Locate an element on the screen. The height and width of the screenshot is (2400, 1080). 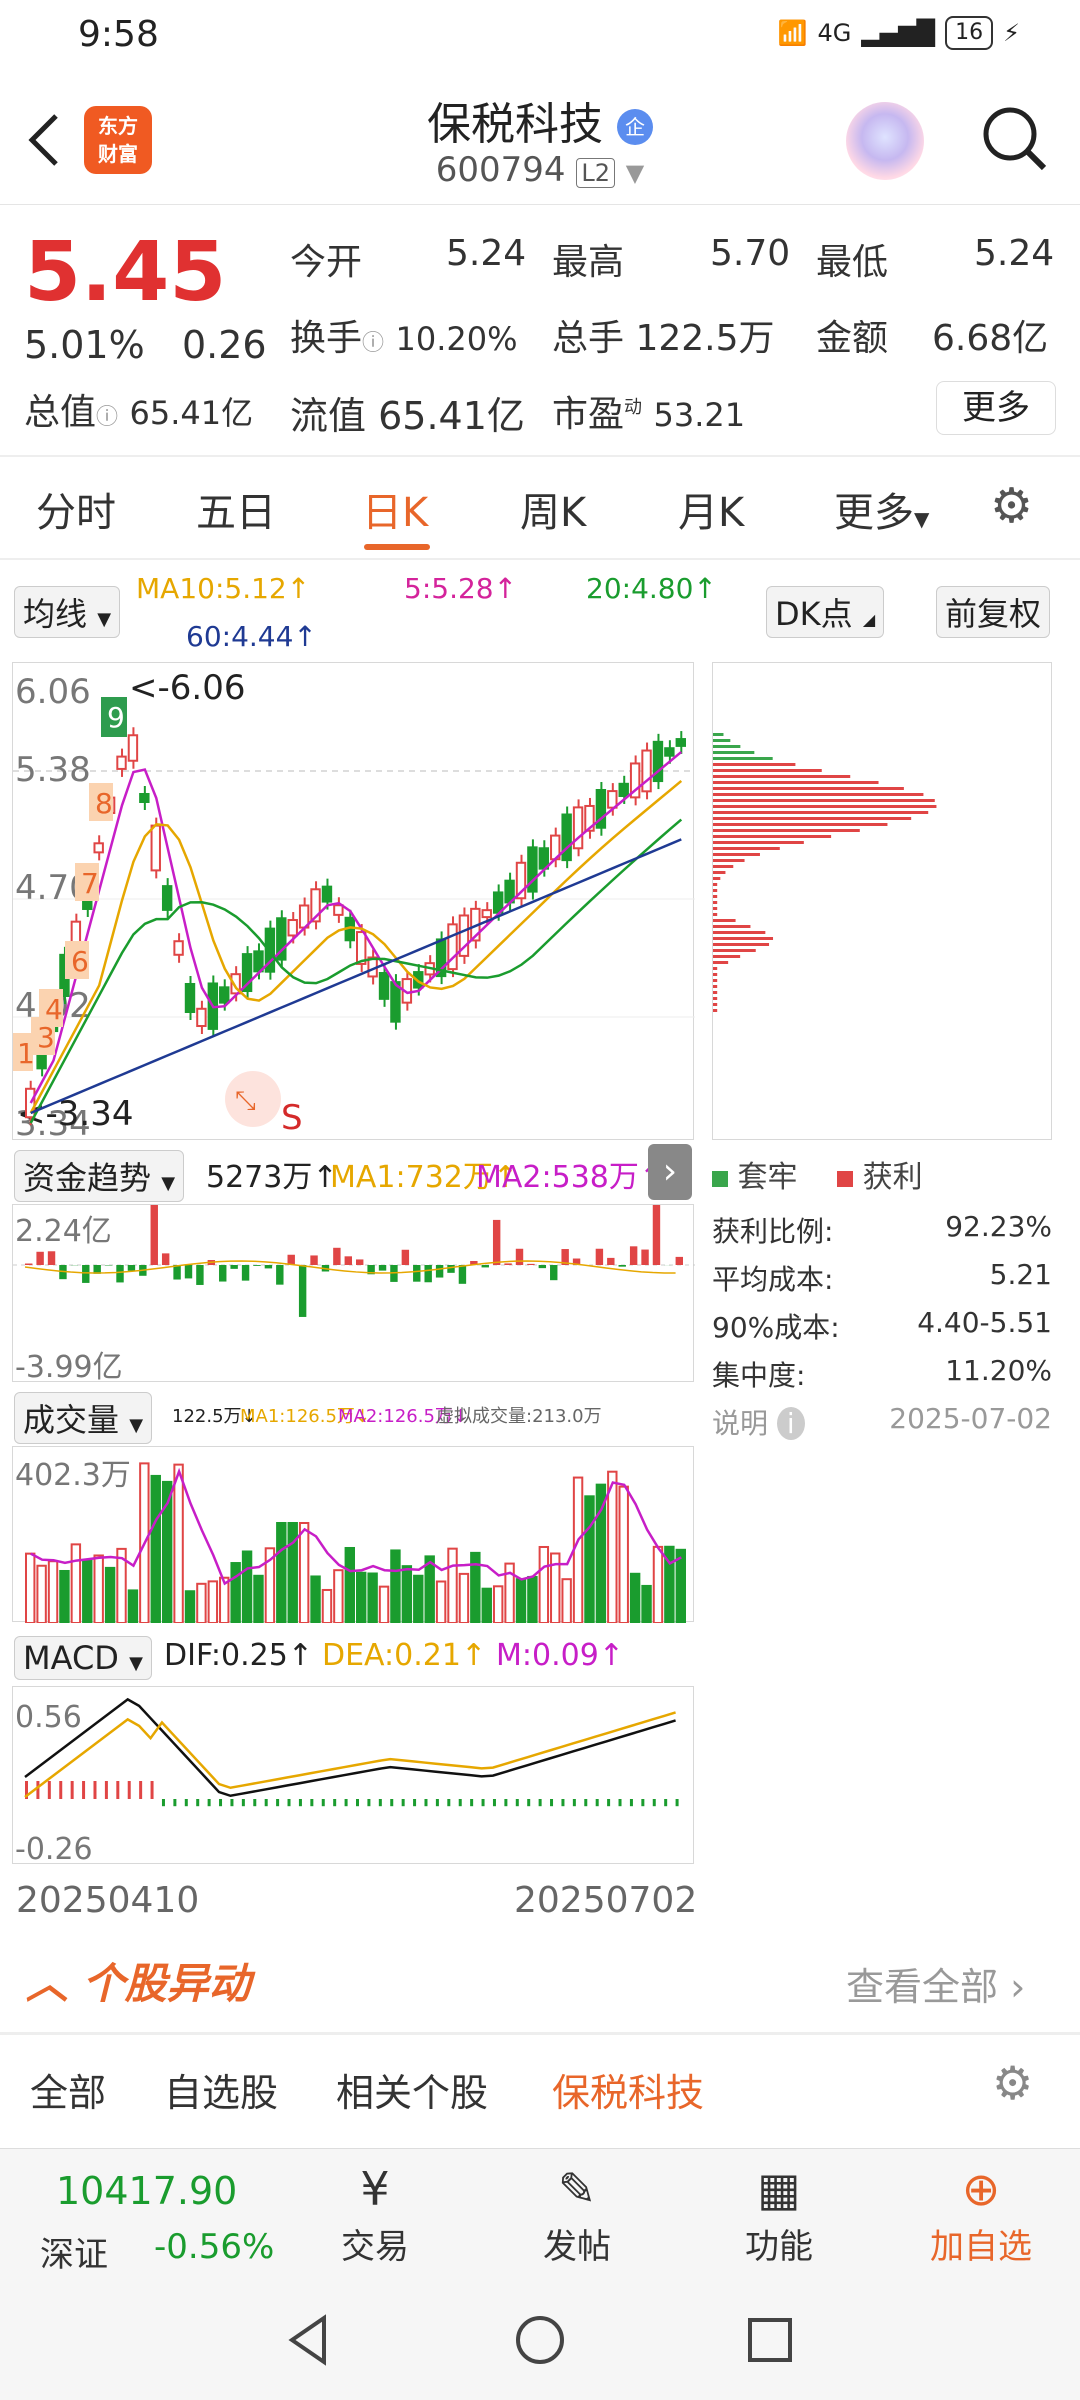
home-circle-icon is located at coordinates (540, 2340).